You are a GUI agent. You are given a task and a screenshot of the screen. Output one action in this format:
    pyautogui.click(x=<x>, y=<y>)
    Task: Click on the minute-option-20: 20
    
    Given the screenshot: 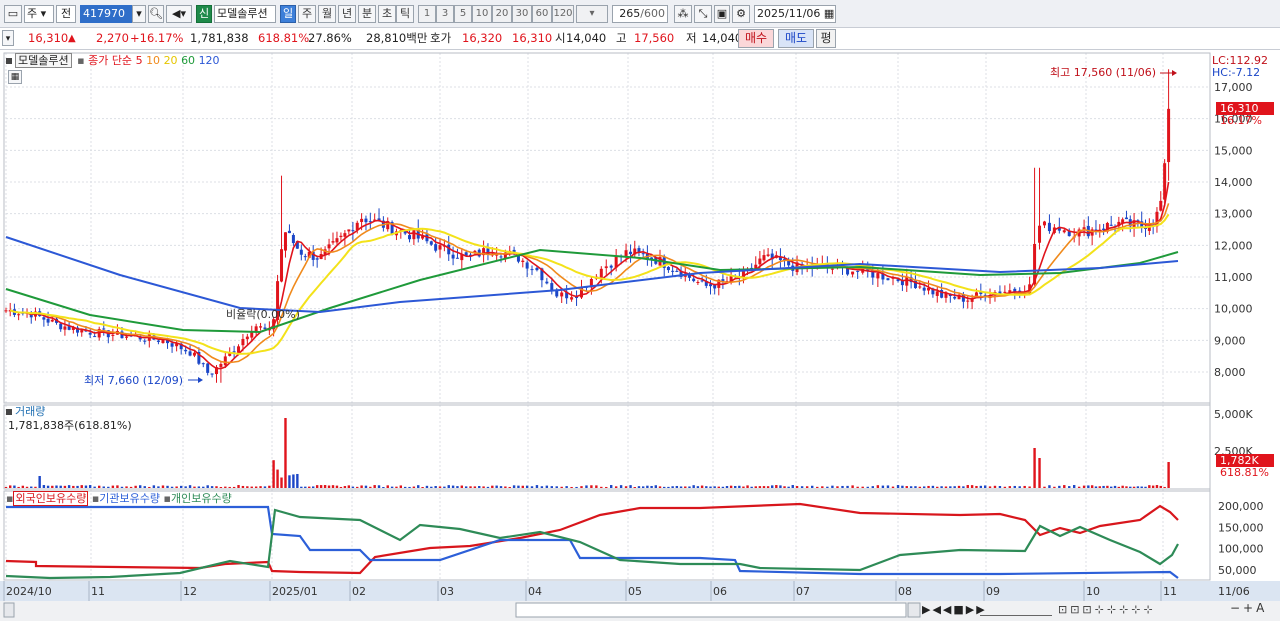 What is the action you would take?
    pyautogui.click(x=502, y=14)
    